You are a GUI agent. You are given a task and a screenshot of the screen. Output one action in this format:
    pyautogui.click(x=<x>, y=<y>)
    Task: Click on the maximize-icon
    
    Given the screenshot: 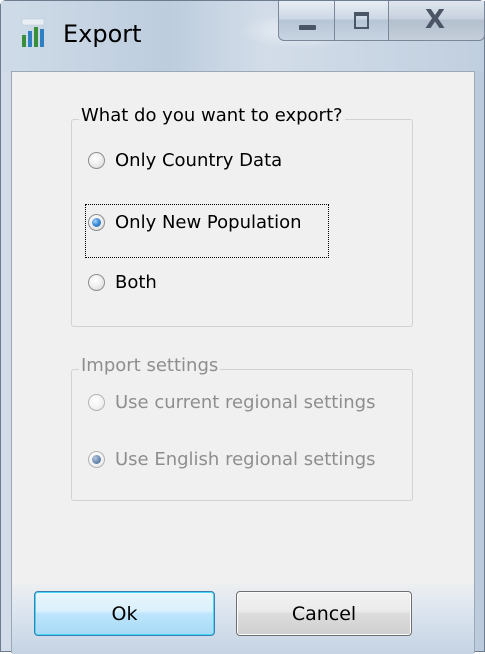 What is the action you would take?
    pyautogui.click(x=361, y=20)
    